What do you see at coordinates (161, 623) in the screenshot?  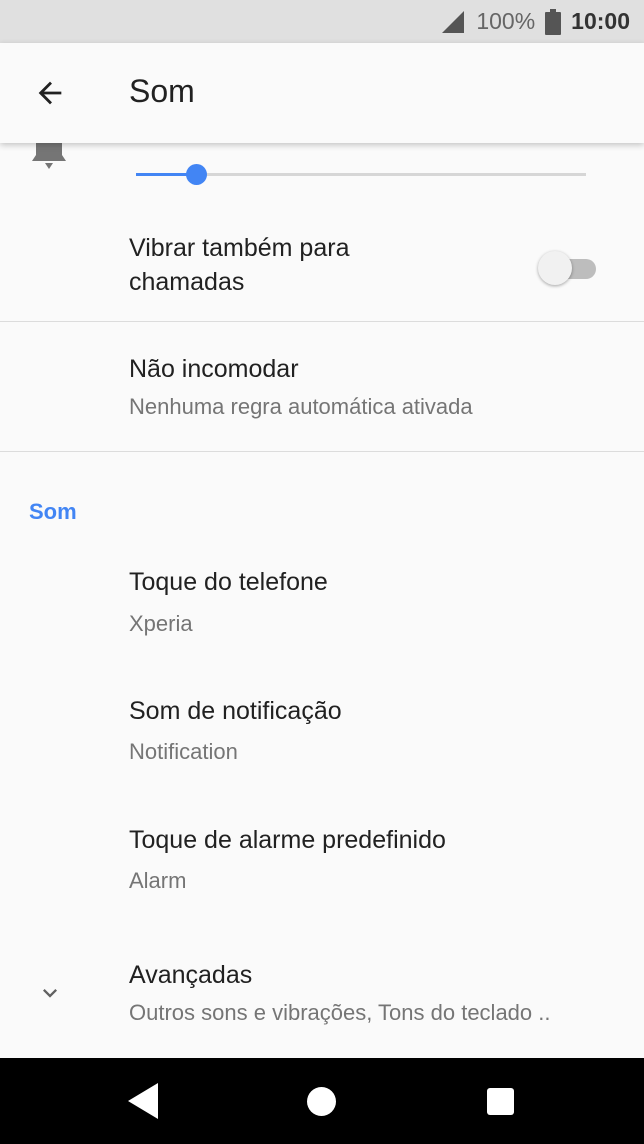 I see `ringtone-summary: Xperia` at bounding box center [161, 623].